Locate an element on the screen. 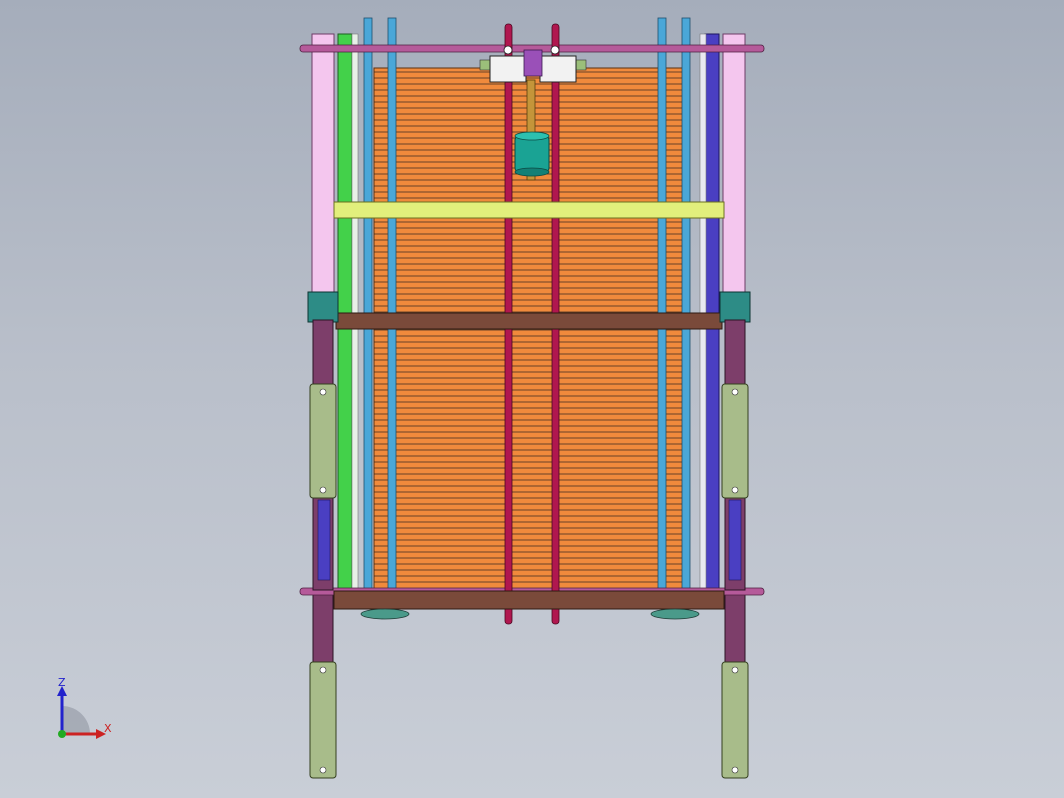  left-green-frame is located at coordinates (345, 312).